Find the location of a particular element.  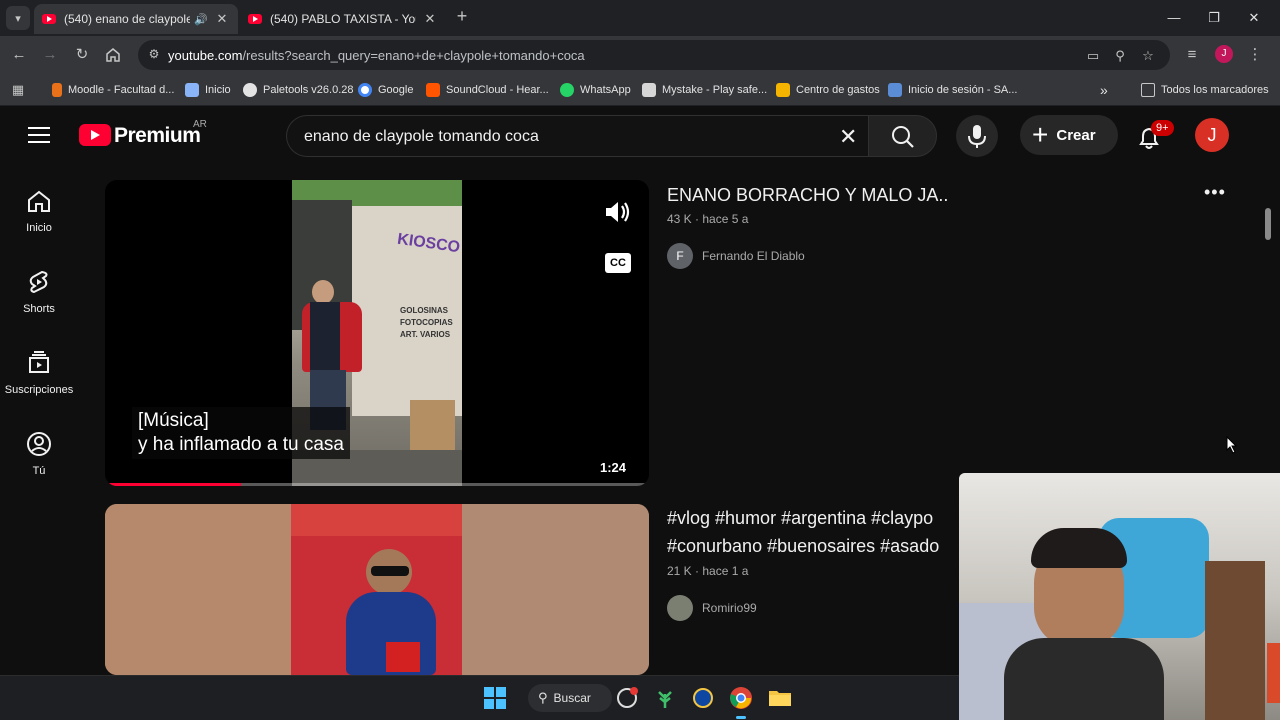

page-icon is located at coordinates (192, 90).